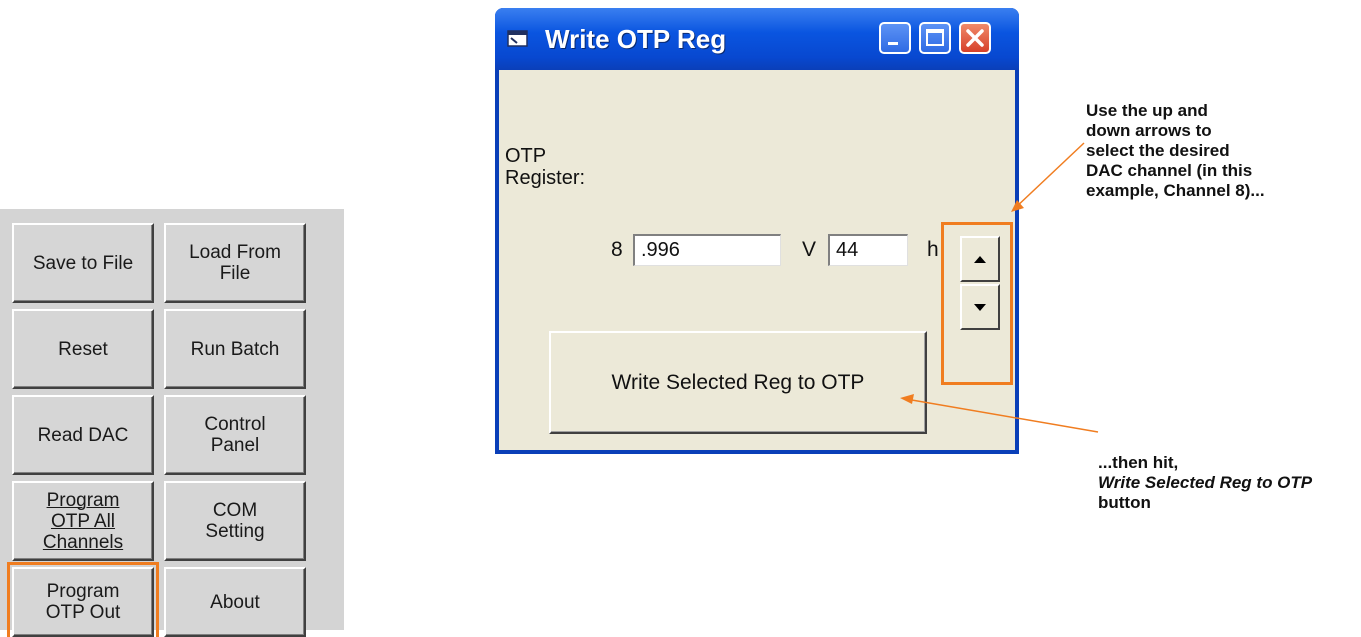 This screenshot has height=637, width=1361. I want to click on arrow-to-write-line, so click(1002, 415).